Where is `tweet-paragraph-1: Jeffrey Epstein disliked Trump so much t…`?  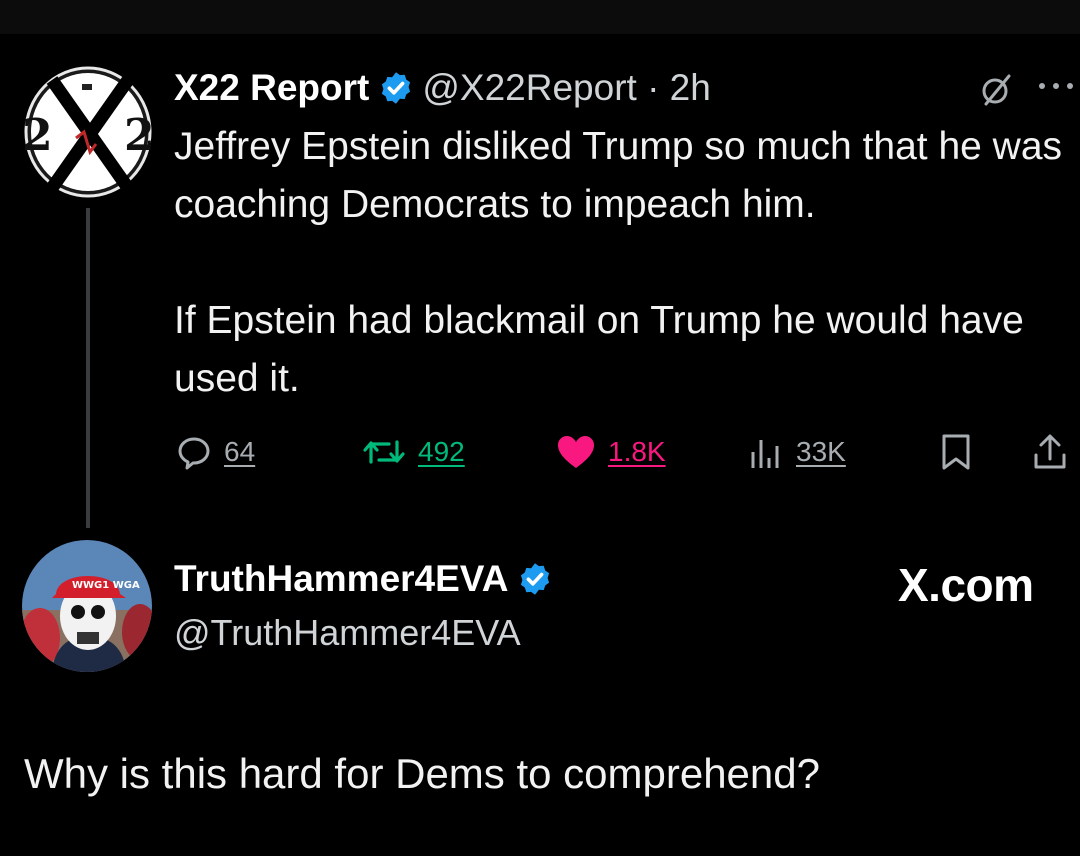 tweet-paragraph-1: Jeffrey Epstein disliked Trump so much t… is located at coordinates (618, 175).